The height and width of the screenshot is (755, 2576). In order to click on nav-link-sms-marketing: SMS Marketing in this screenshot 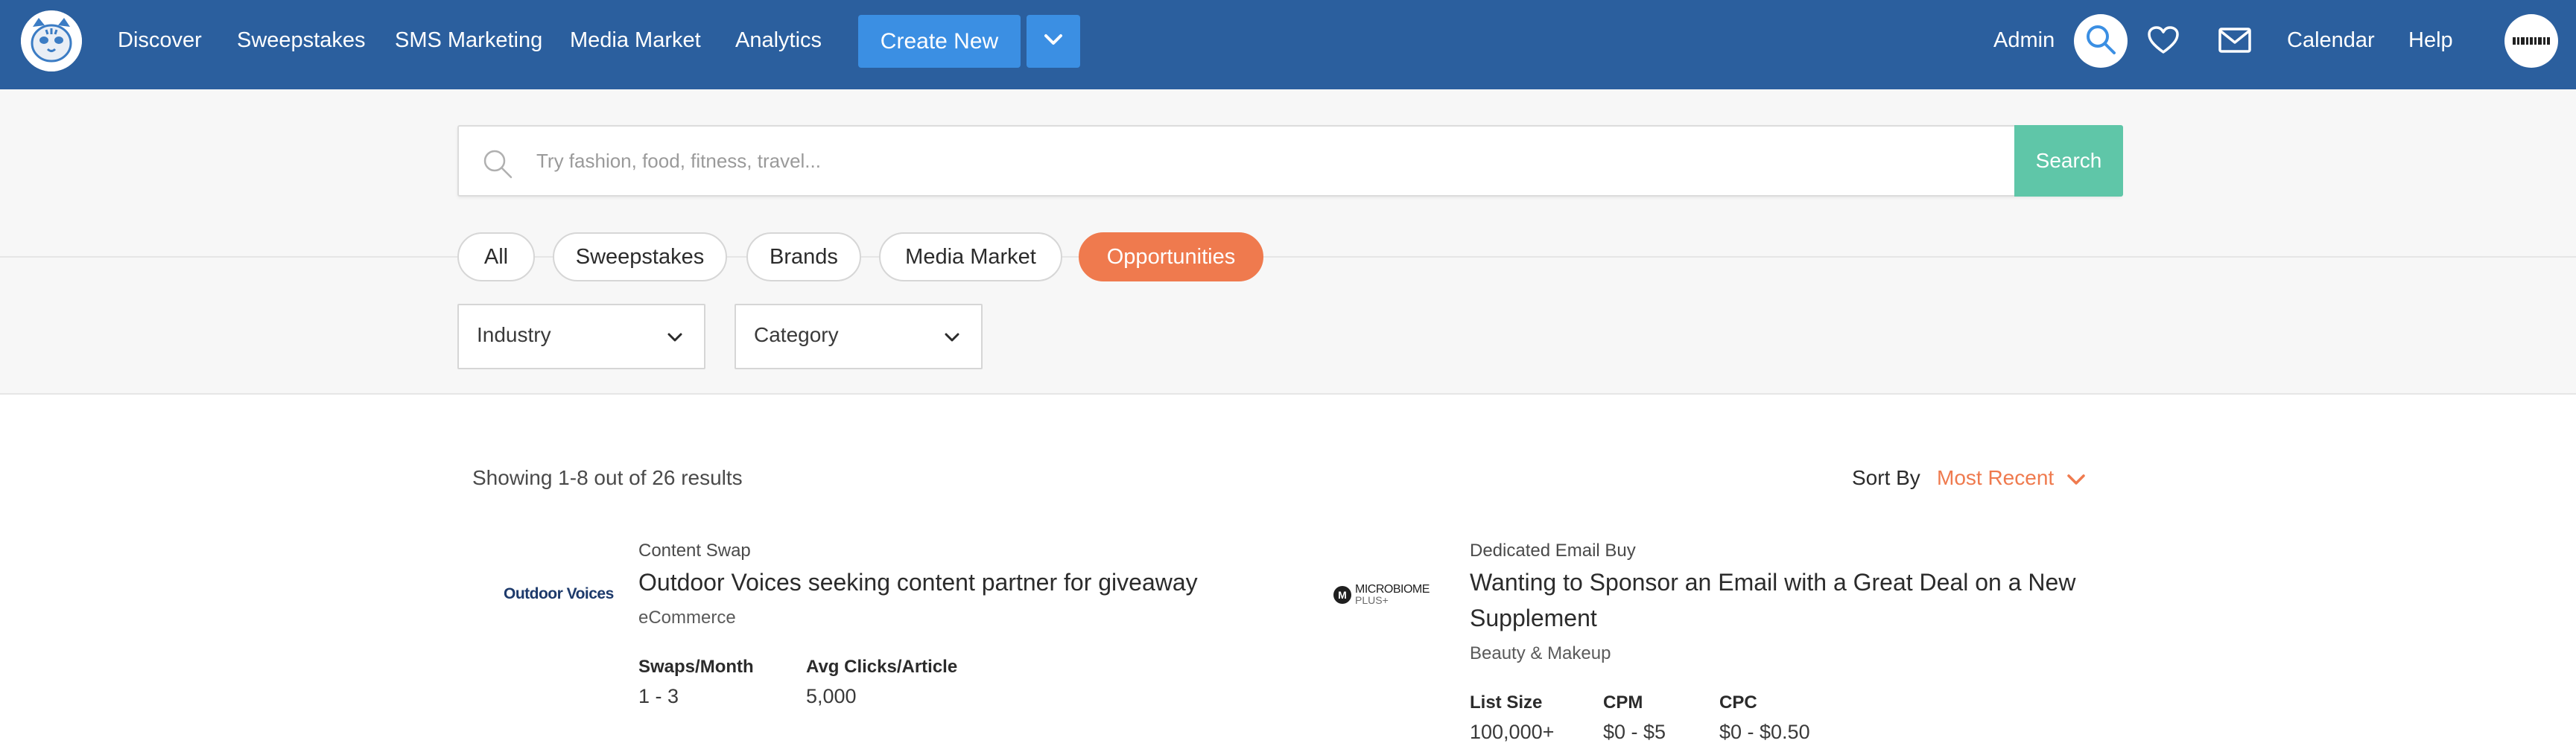, I will do `click(468, 40)`.